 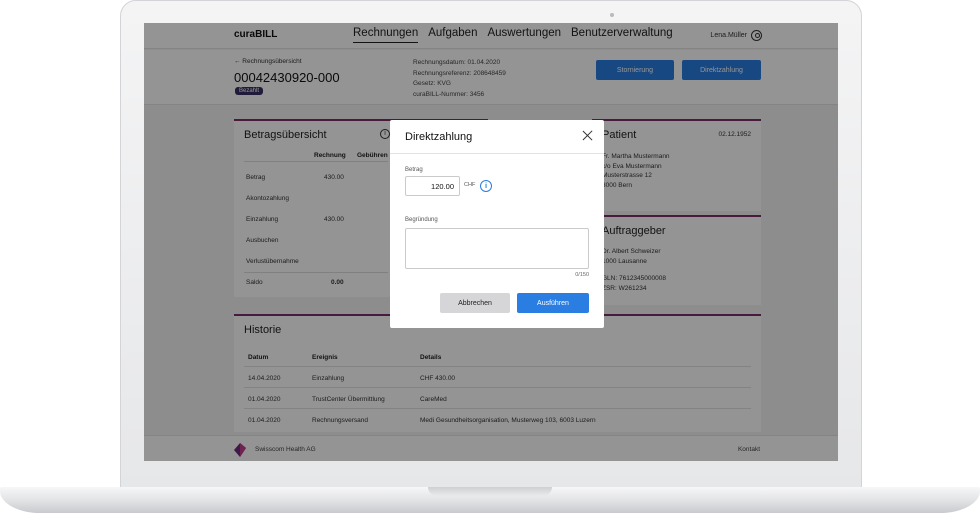 What do you see at coordinates (414, 170) in the screenshot?
I see `amount-label: Betrag` at bounding box center [414, 170].